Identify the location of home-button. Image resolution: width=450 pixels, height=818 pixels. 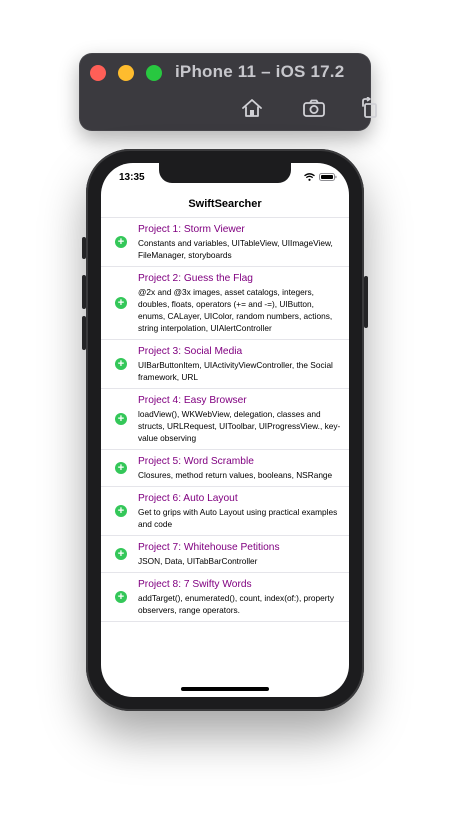
(252, 108).